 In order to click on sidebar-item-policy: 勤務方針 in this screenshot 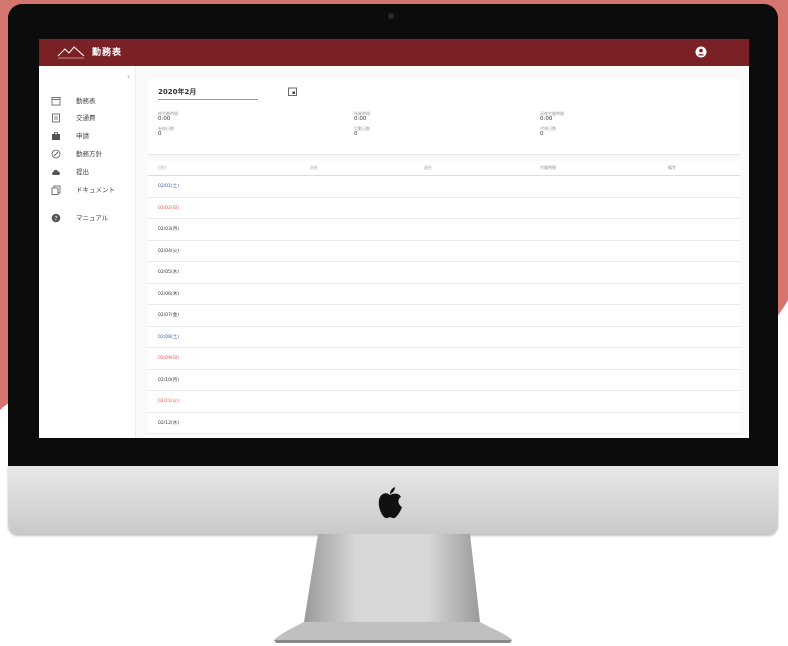, I will do `click(93, 155)`.